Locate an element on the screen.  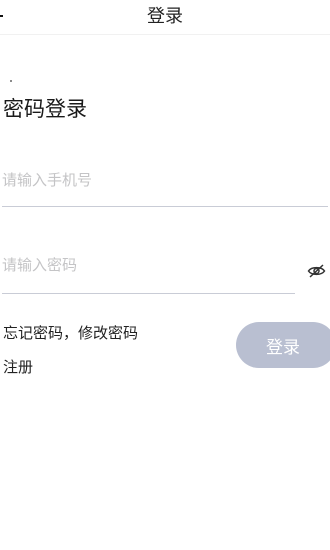
phone-field-container is located at coordinates (165, 187).